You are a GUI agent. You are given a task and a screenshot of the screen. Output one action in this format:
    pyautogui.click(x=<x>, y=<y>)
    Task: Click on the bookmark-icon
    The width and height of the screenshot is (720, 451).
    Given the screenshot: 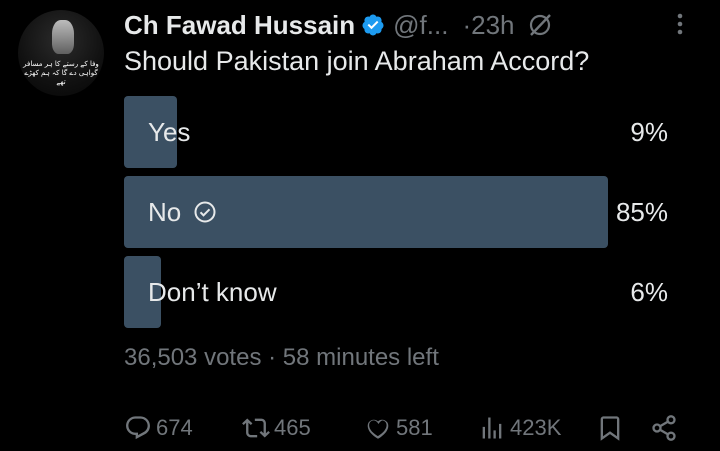 What is the action you would take?
    pyautogui.click(x=610, y=428)
    